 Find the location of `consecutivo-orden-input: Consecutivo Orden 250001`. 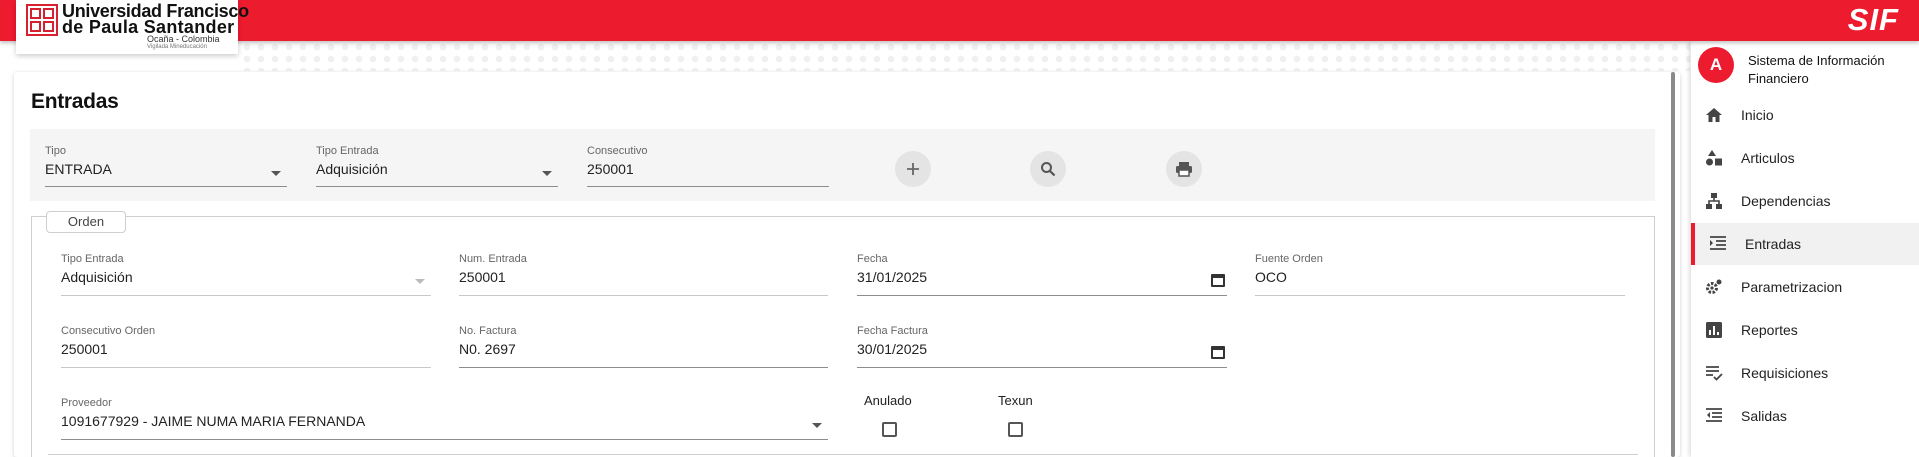

consecutivo-orden-input: Consecutivo Orden 250001 is located at coordinates (246, 346).